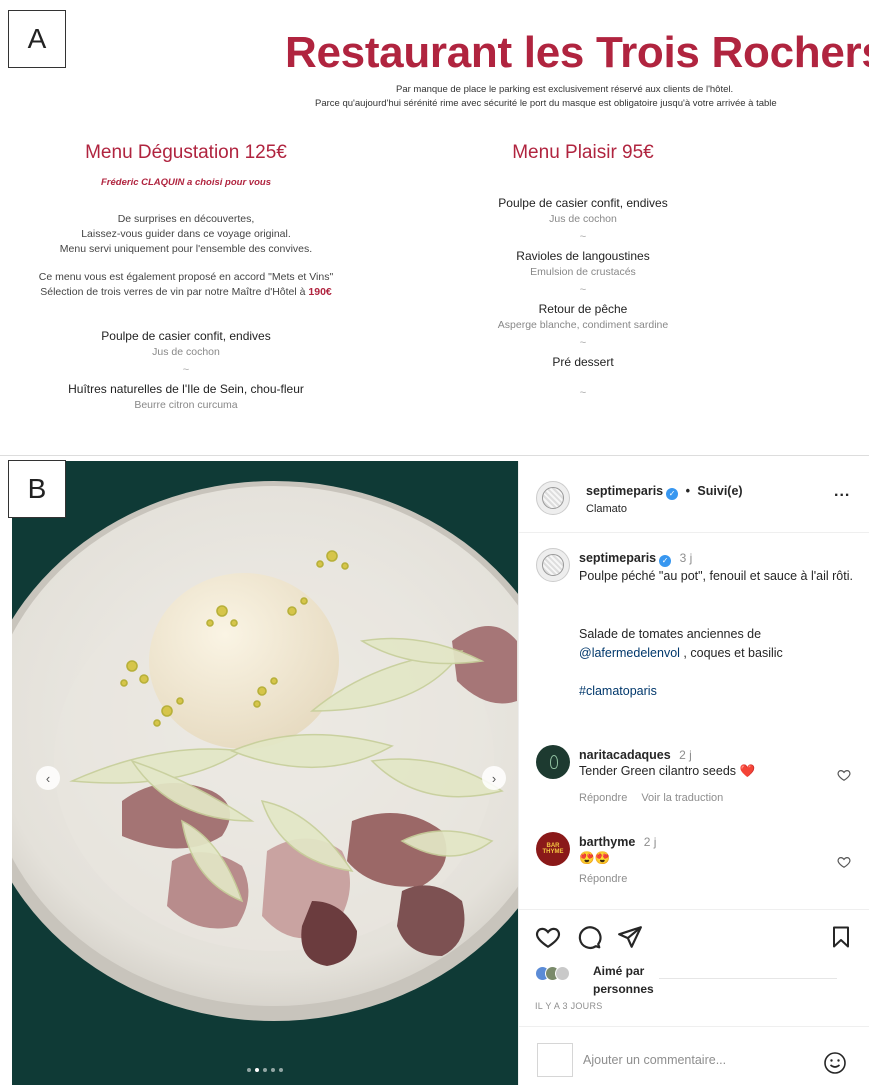 The width and height of the screenshot is (869, 1085). I want to click on translate-button: Voir la traduction, so click(682, 798).